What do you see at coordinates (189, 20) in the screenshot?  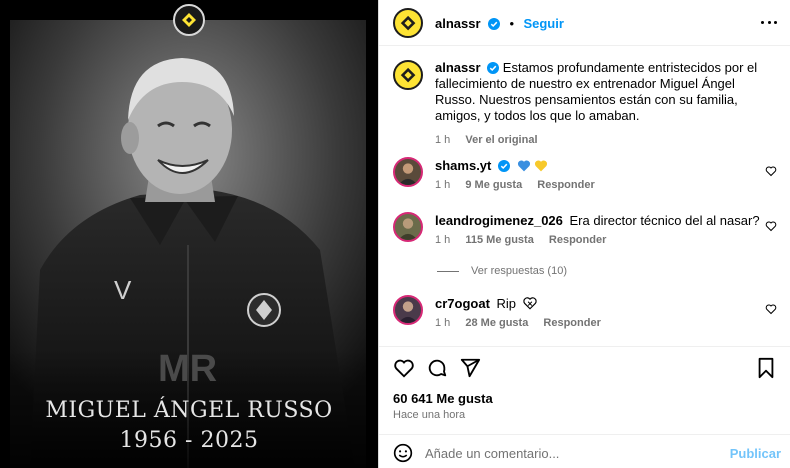 I see `club-crest-icon` at bounding box center [189, 20].